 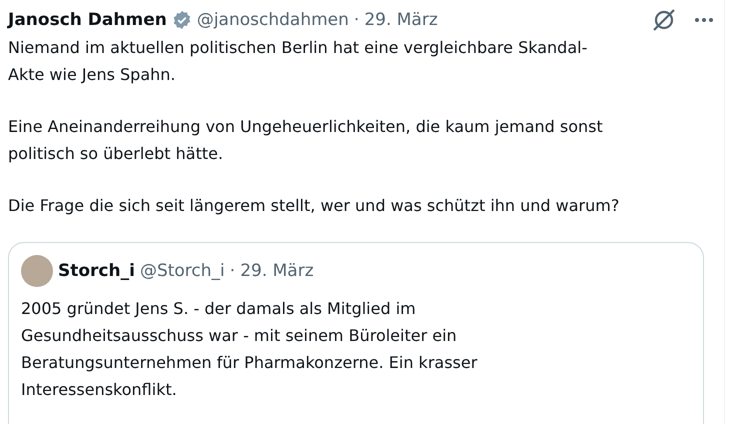 I want to click on quoted-post-text: 2005 gründet Jens S. - der damals als Mitglied im Gesundheitsausschuss war - mit seinem Büroleiter ein Beratungsunternehmen für Pharmakonzerne. Ein krasser Interessenskonflikt., so click(x=249, y=349).